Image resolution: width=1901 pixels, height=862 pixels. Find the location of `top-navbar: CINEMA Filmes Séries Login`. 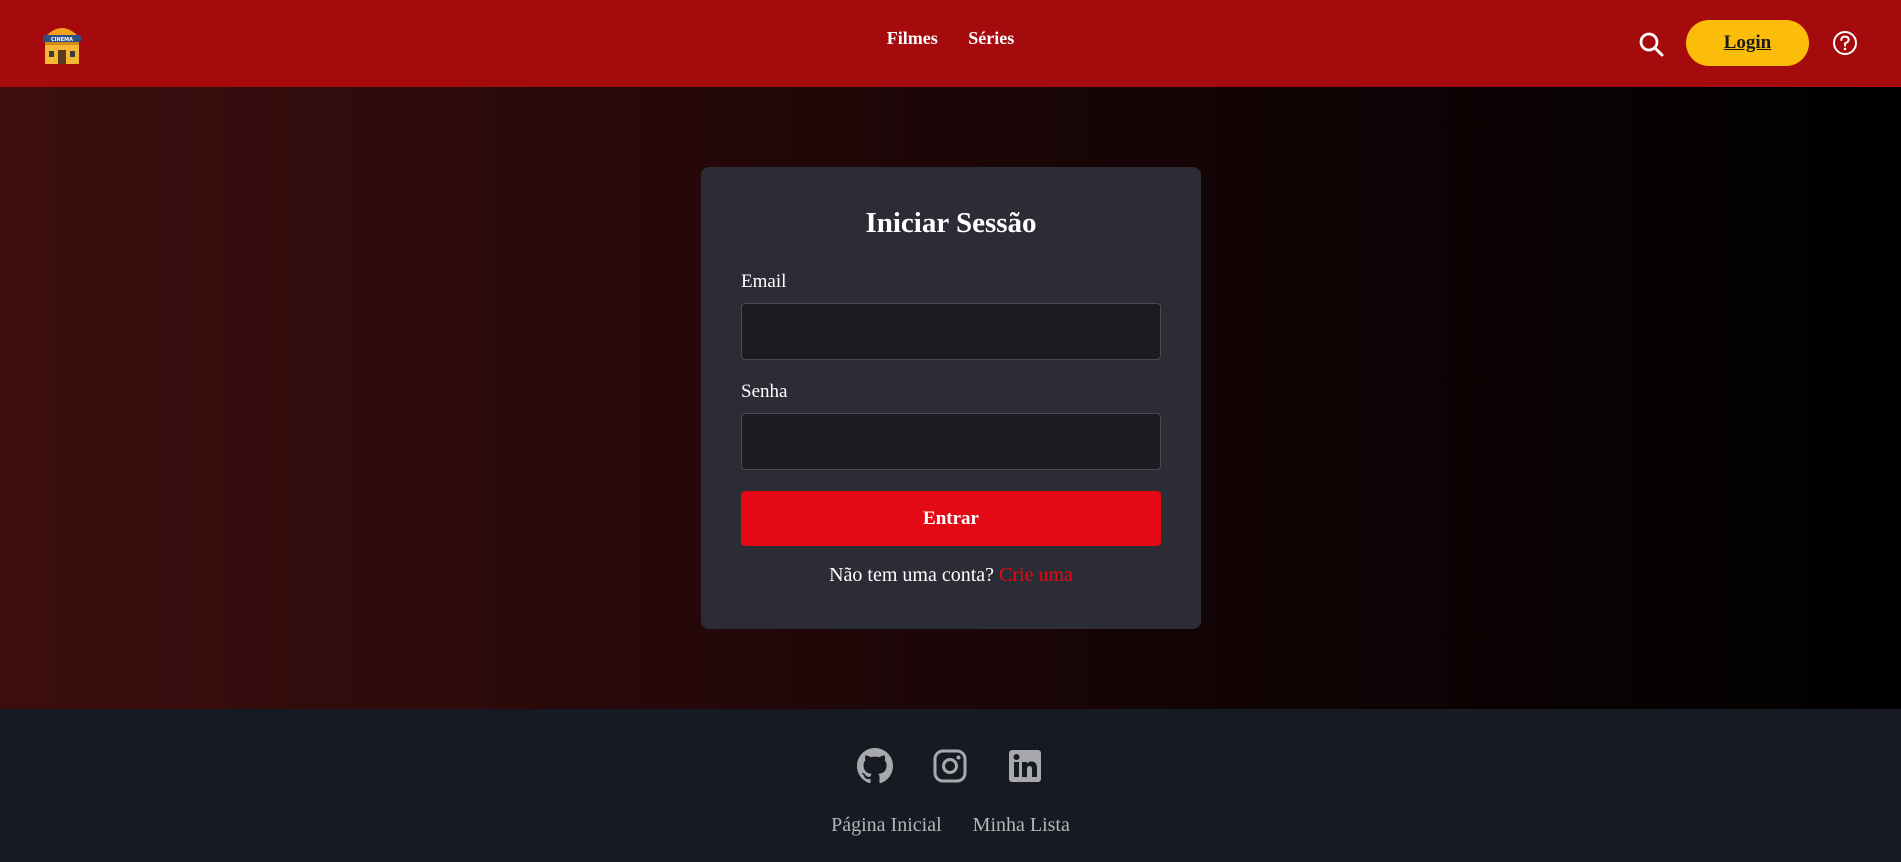

top-navbar: CINEMA Filmes Séries Login is located at coordinates (950, 43).